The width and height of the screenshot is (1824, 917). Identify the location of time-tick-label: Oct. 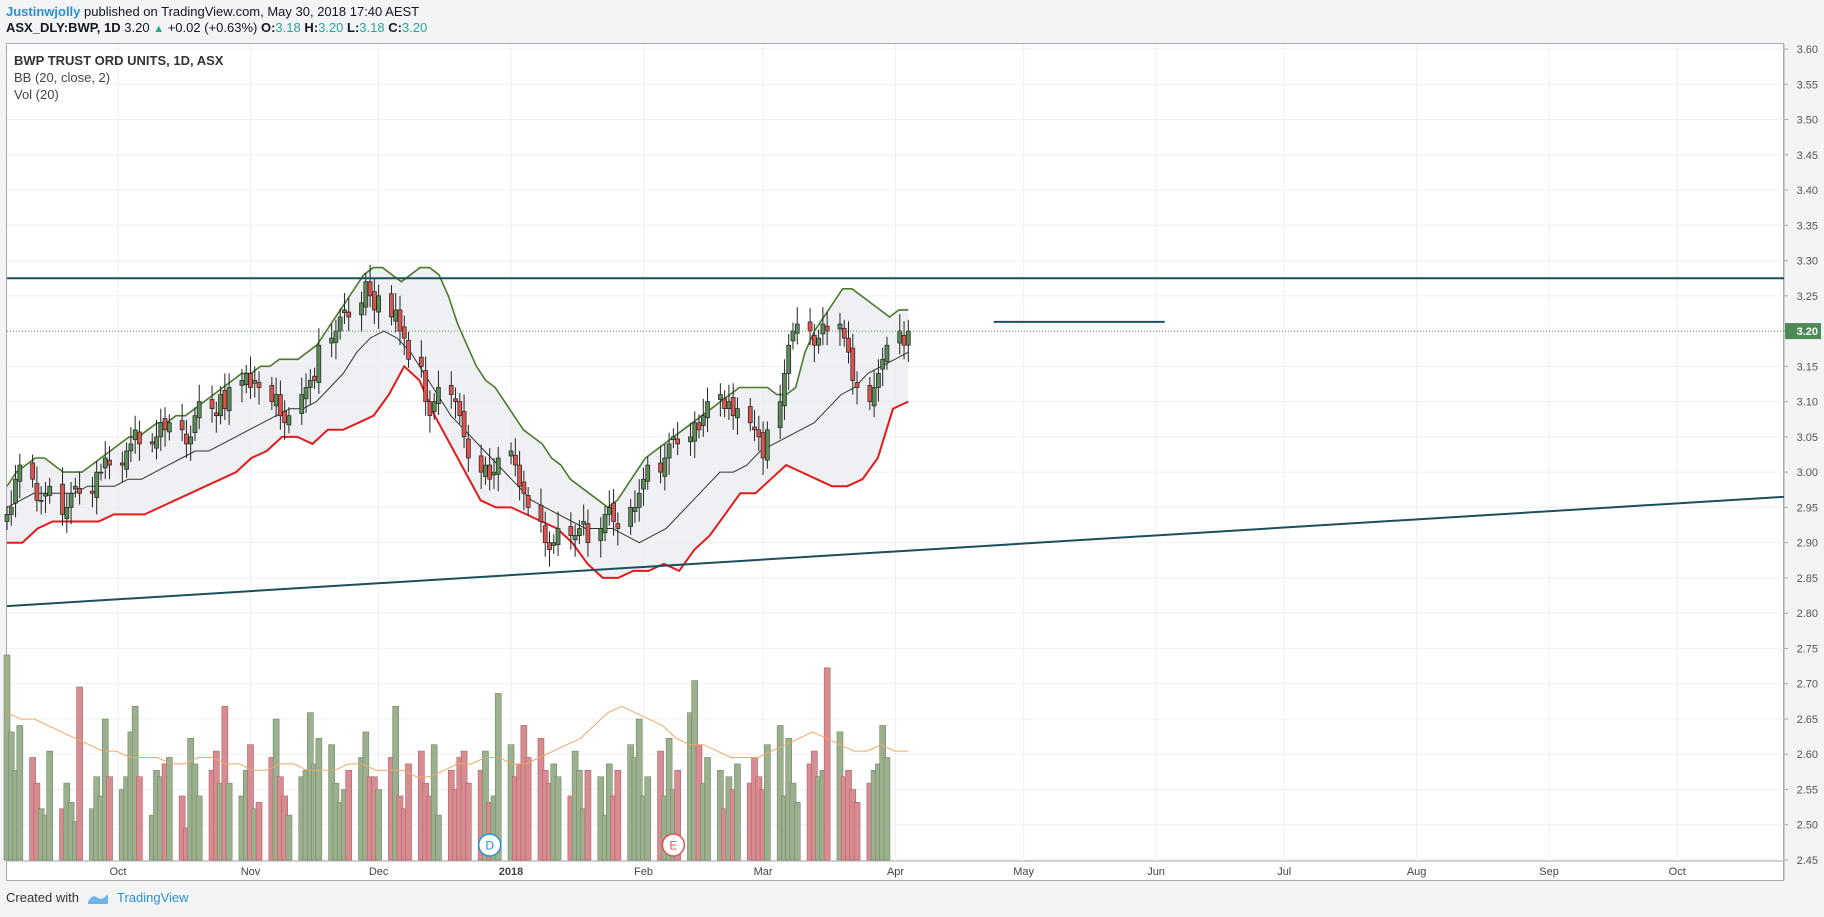
(1677, 872).